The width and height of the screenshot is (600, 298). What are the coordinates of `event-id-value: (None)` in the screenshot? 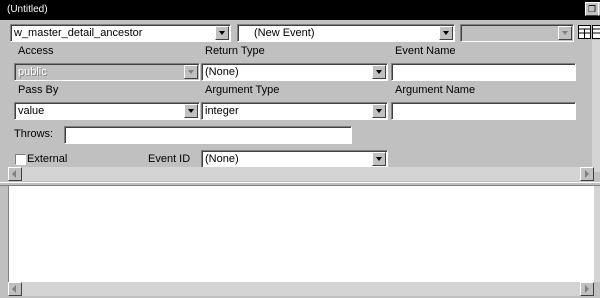 It's located at (222, 159).